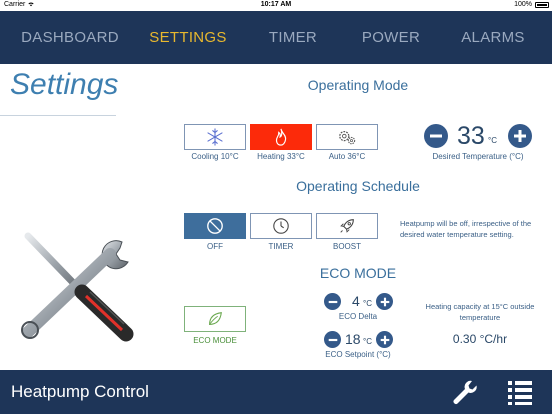 Image resolution: width=552 pixels, height=414 pixels. I want to click on tab-settings: SETTINGS, so click(188, 37).